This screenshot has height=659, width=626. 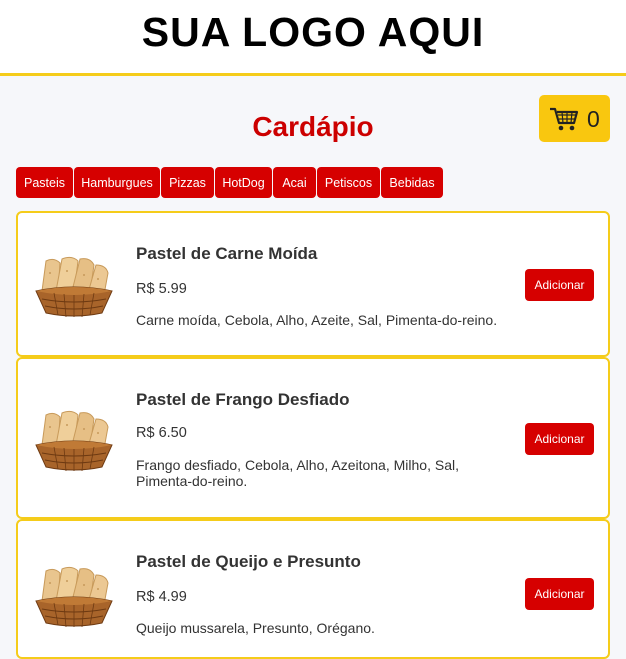 What do you see at coordinates (348, 182) in the screenshot?
I see `category-petiscos: Petiscos` at bounding box center [348, 182].